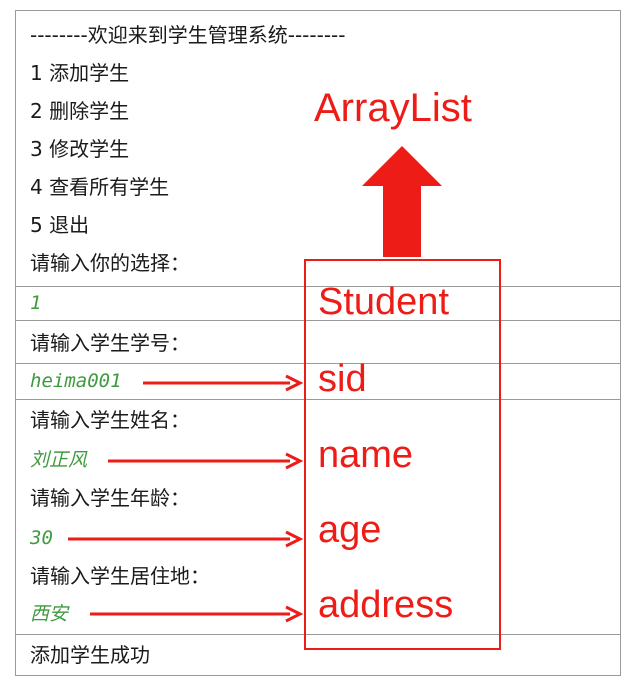 The height and width of the screenshot is (685, 639). I want to click on prompt-choice: 请输入你的选择：, so click(110, 263).